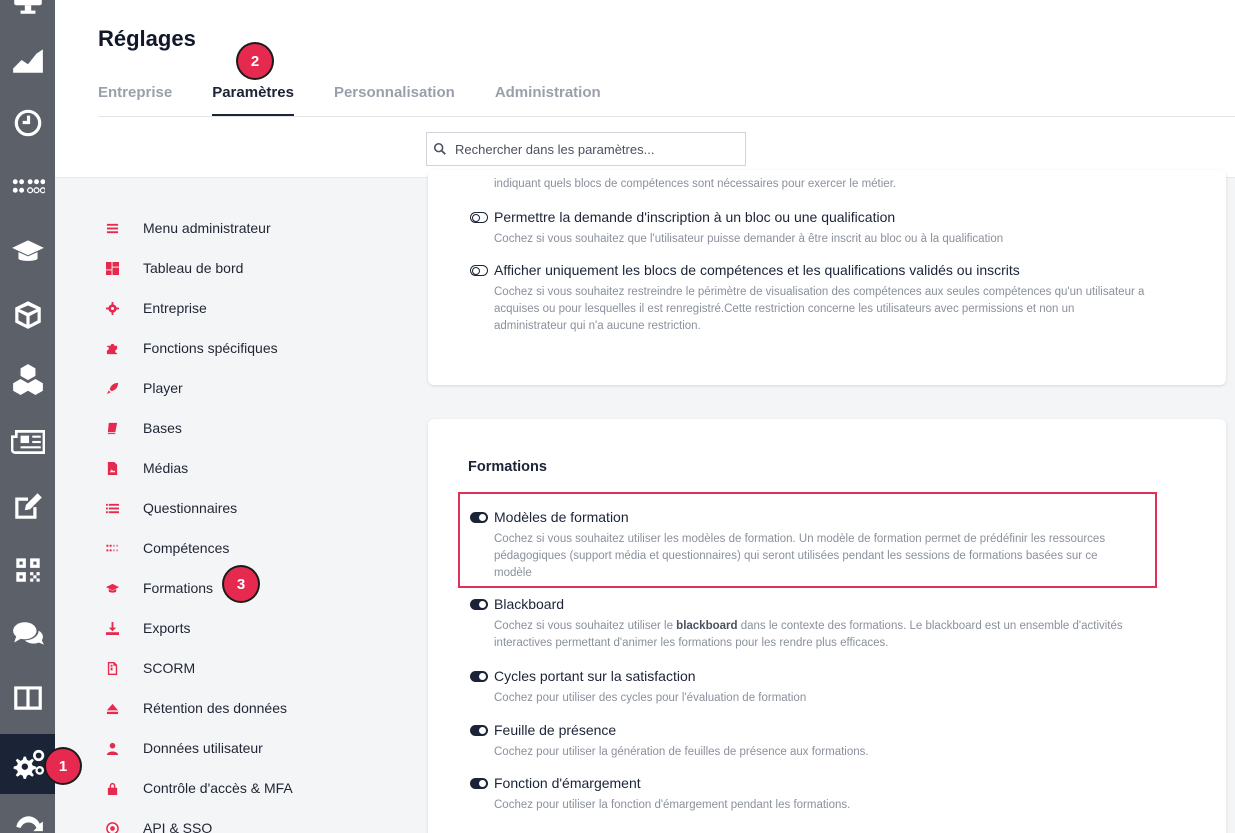  What do you see at coordinates (248, 668) in the screenshot?
I see `menu-item-scorm: SCORM` at bounding box center [248, 668].